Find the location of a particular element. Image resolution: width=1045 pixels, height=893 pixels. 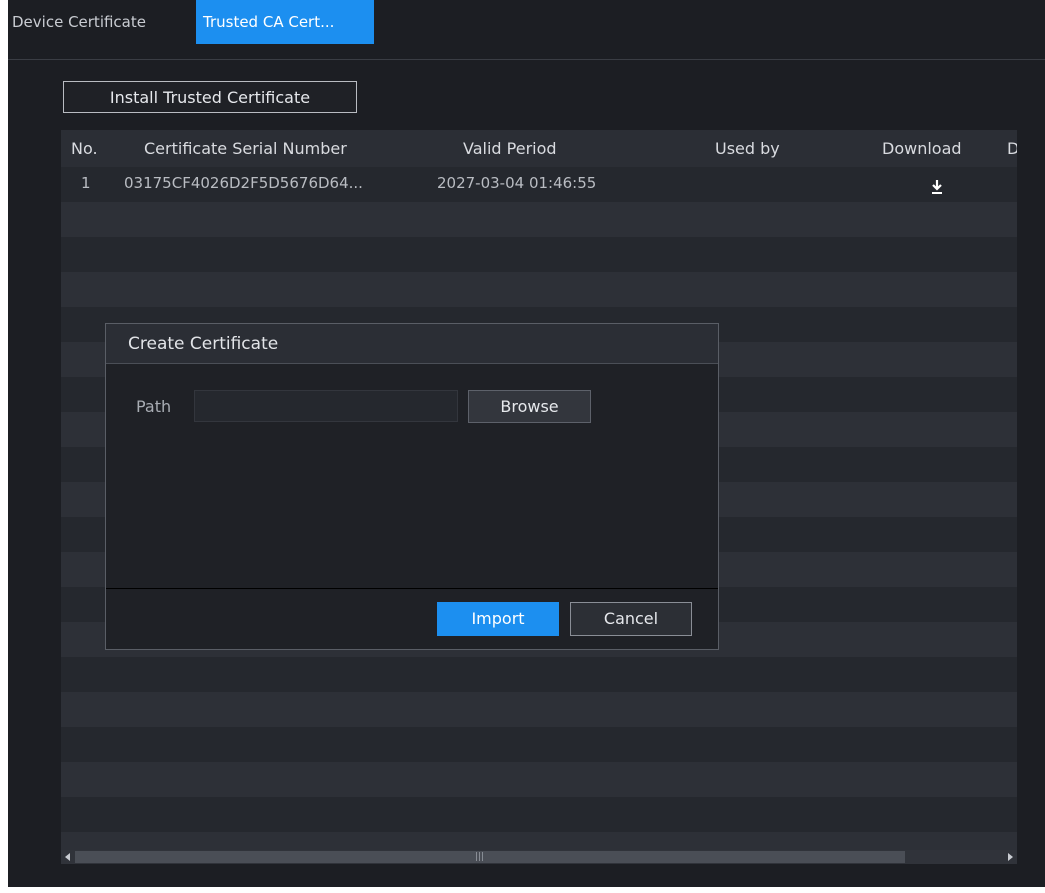

column-header-download: Download is located at coordinates (922, 148).